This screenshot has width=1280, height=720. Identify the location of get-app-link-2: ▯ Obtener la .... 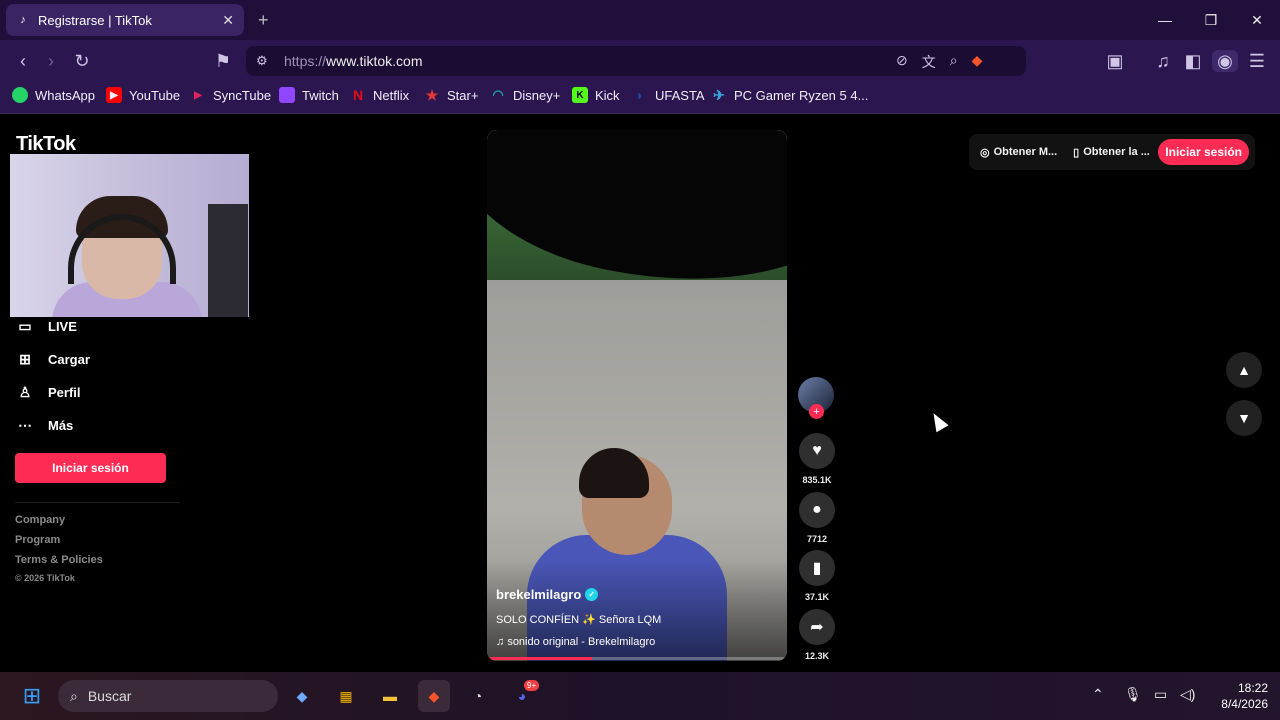
(1111, 152).